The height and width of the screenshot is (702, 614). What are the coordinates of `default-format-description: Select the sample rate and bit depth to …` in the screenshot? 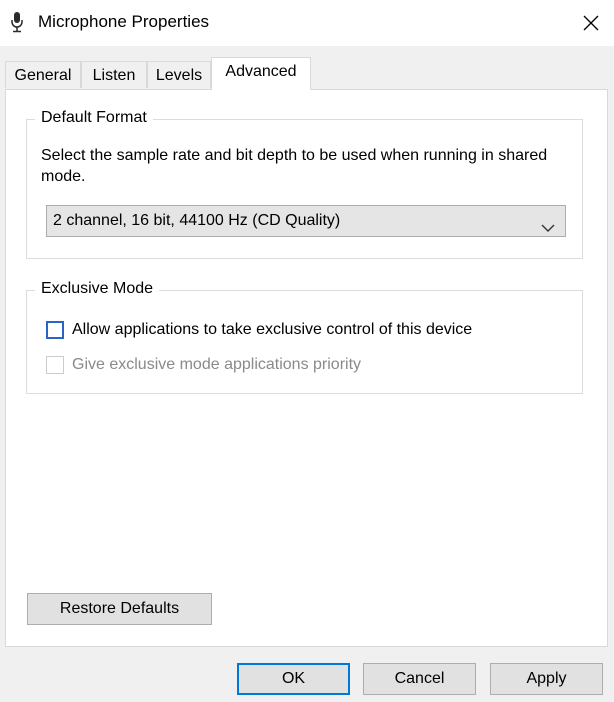 It's located at (294, 166).